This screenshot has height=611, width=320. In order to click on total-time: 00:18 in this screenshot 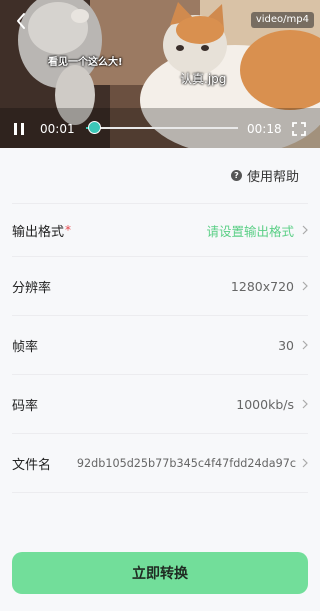, I will do `click(264, 129)`.